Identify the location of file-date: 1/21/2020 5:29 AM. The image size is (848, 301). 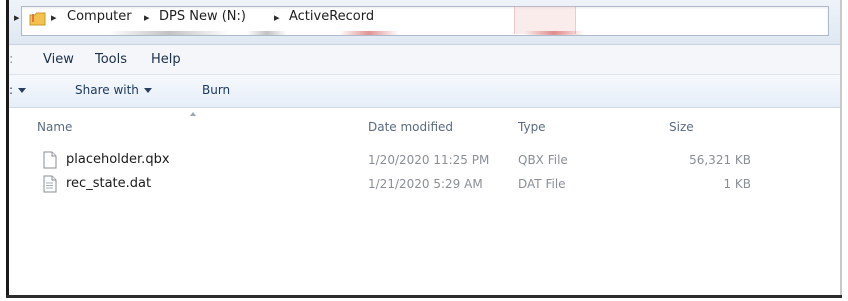
(425, 184).